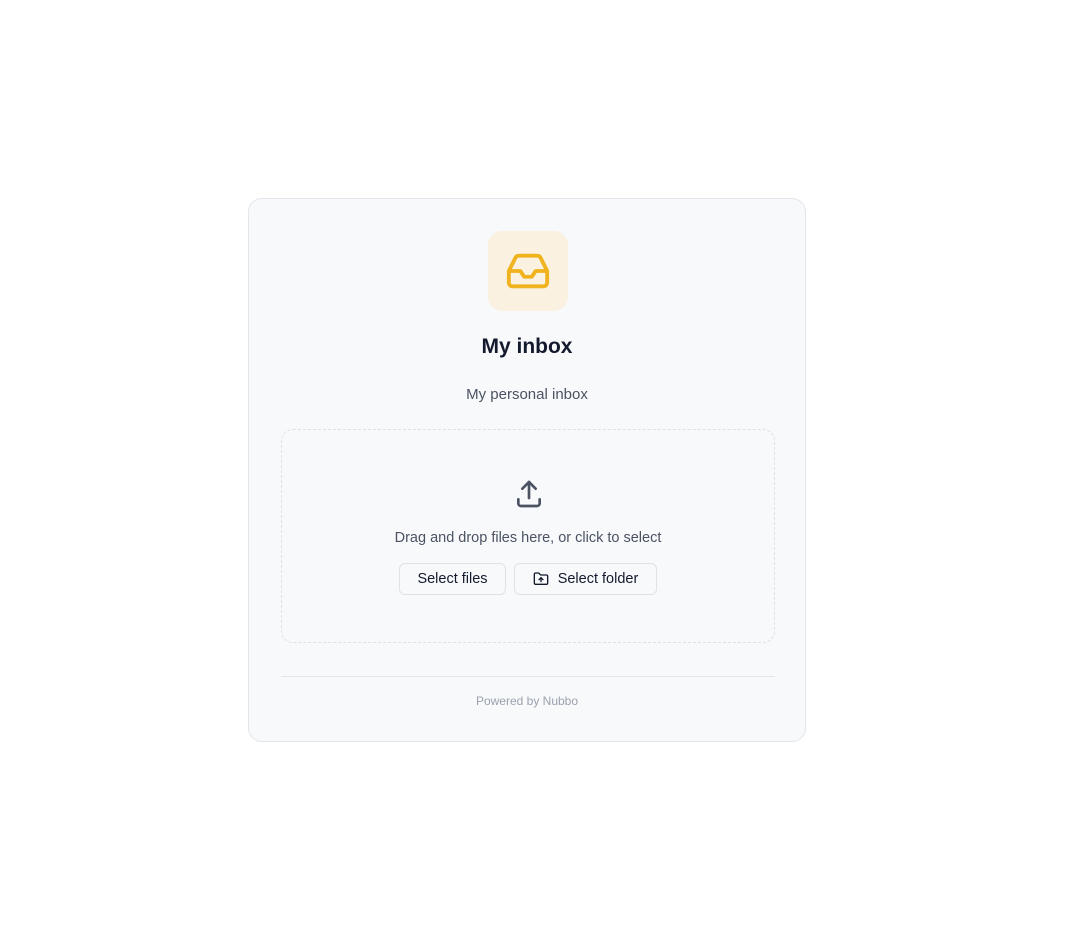 This screenshot has height=926, width=1074. Describe the element at coordinates (527, 701) in the screenshot. I see `powered-by-footer: Powered by Nubbo` at that location.